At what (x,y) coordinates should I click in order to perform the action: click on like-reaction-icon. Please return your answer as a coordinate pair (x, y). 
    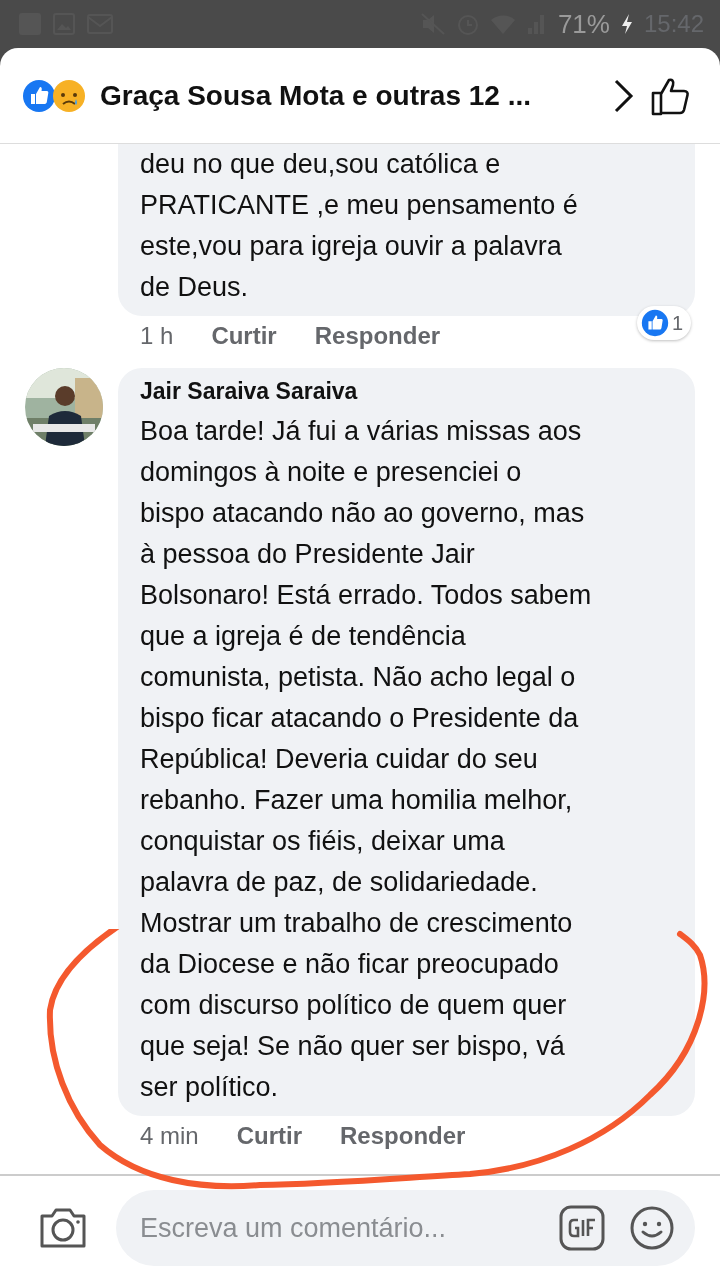
    Looking at the image, I should click on (39, 95).